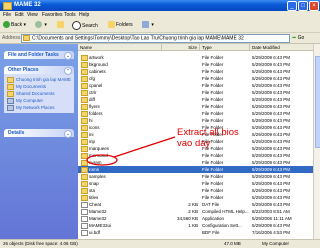 This screenshot has width=320, height=248. I want to click on folders-button: Folders, so click(120, 25).